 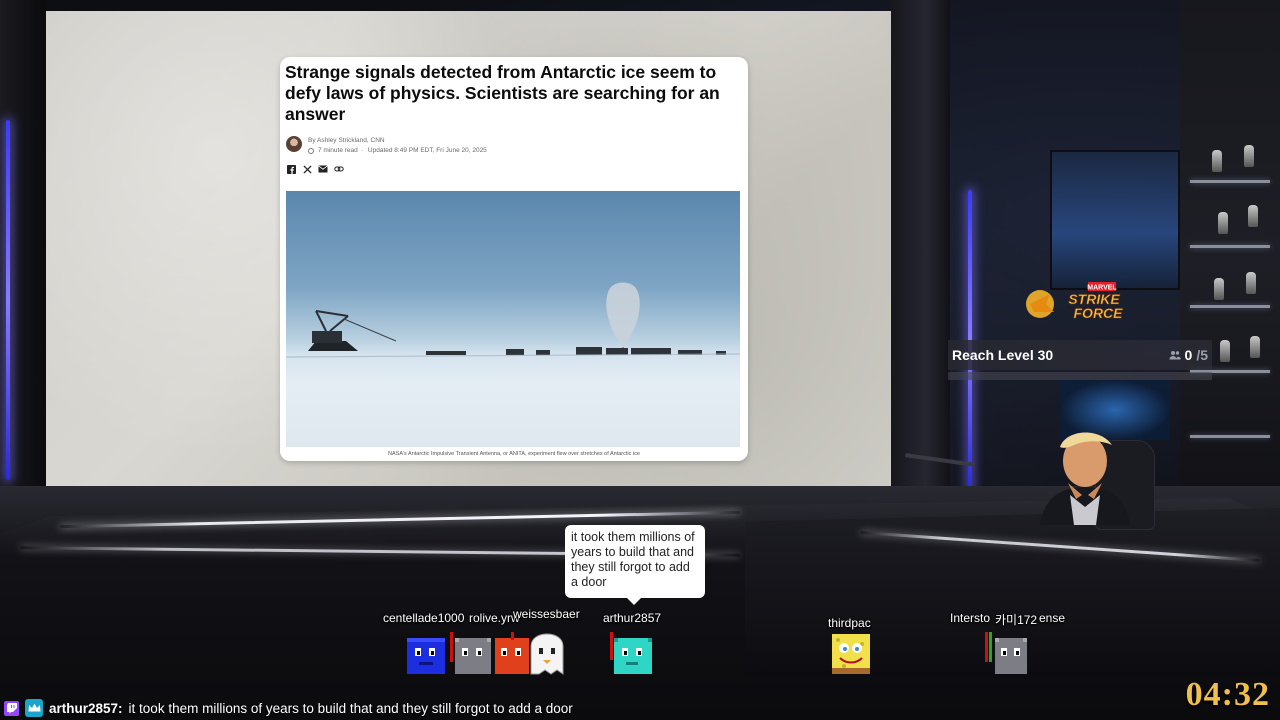 I want to click on chatter-name: arthur2857, so click(x=632, y=618).